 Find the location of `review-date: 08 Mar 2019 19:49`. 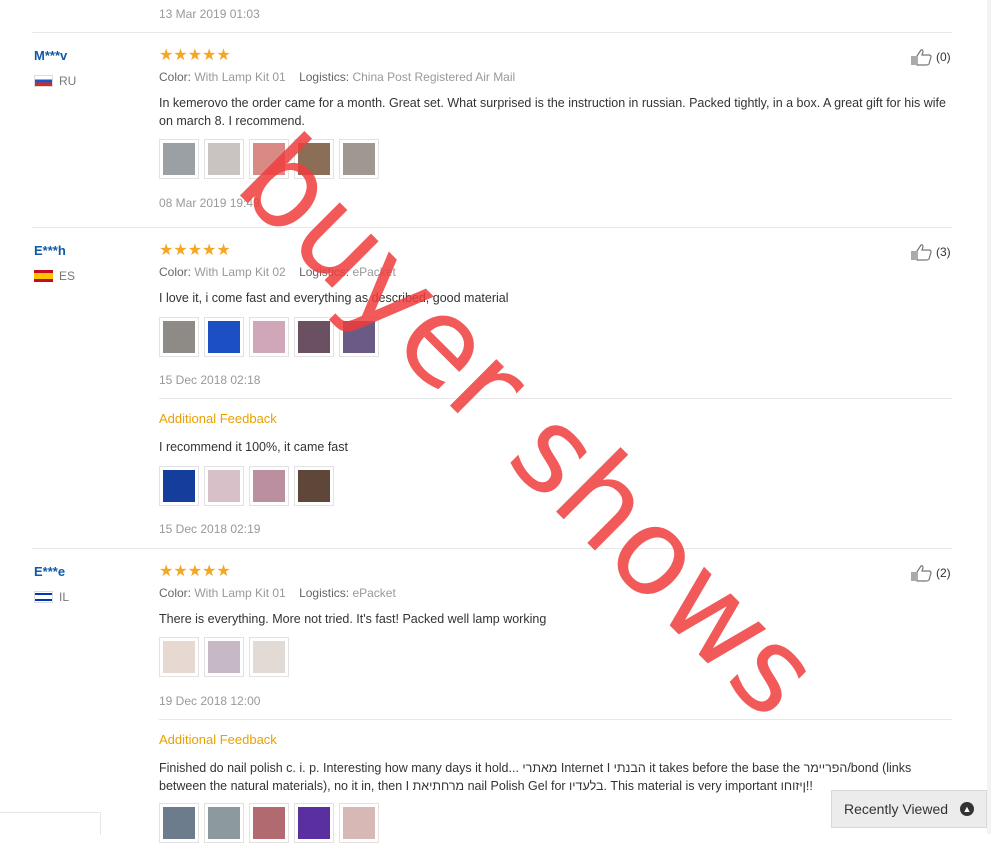

review-date: 08 Mar 2019 19:49 is located at coordinates (209, 203).